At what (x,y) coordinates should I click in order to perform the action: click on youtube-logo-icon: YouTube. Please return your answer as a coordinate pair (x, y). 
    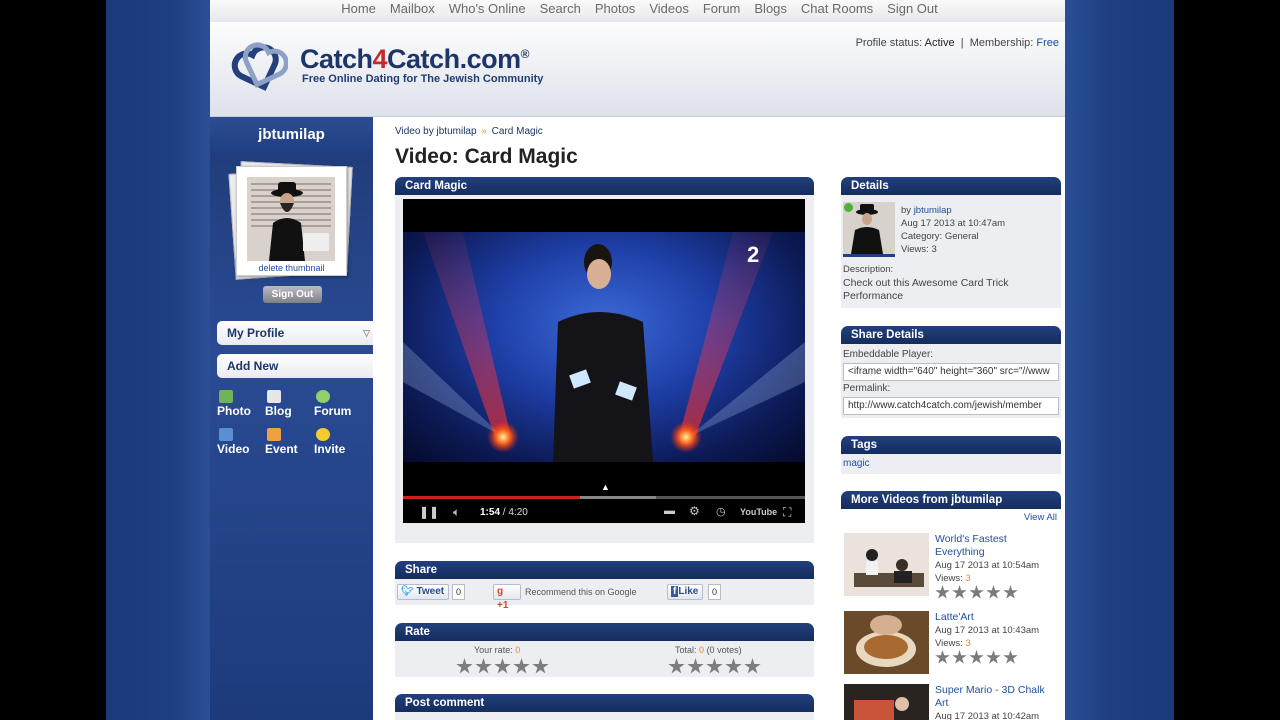
    Looking at the image, I should click on (758, 512).